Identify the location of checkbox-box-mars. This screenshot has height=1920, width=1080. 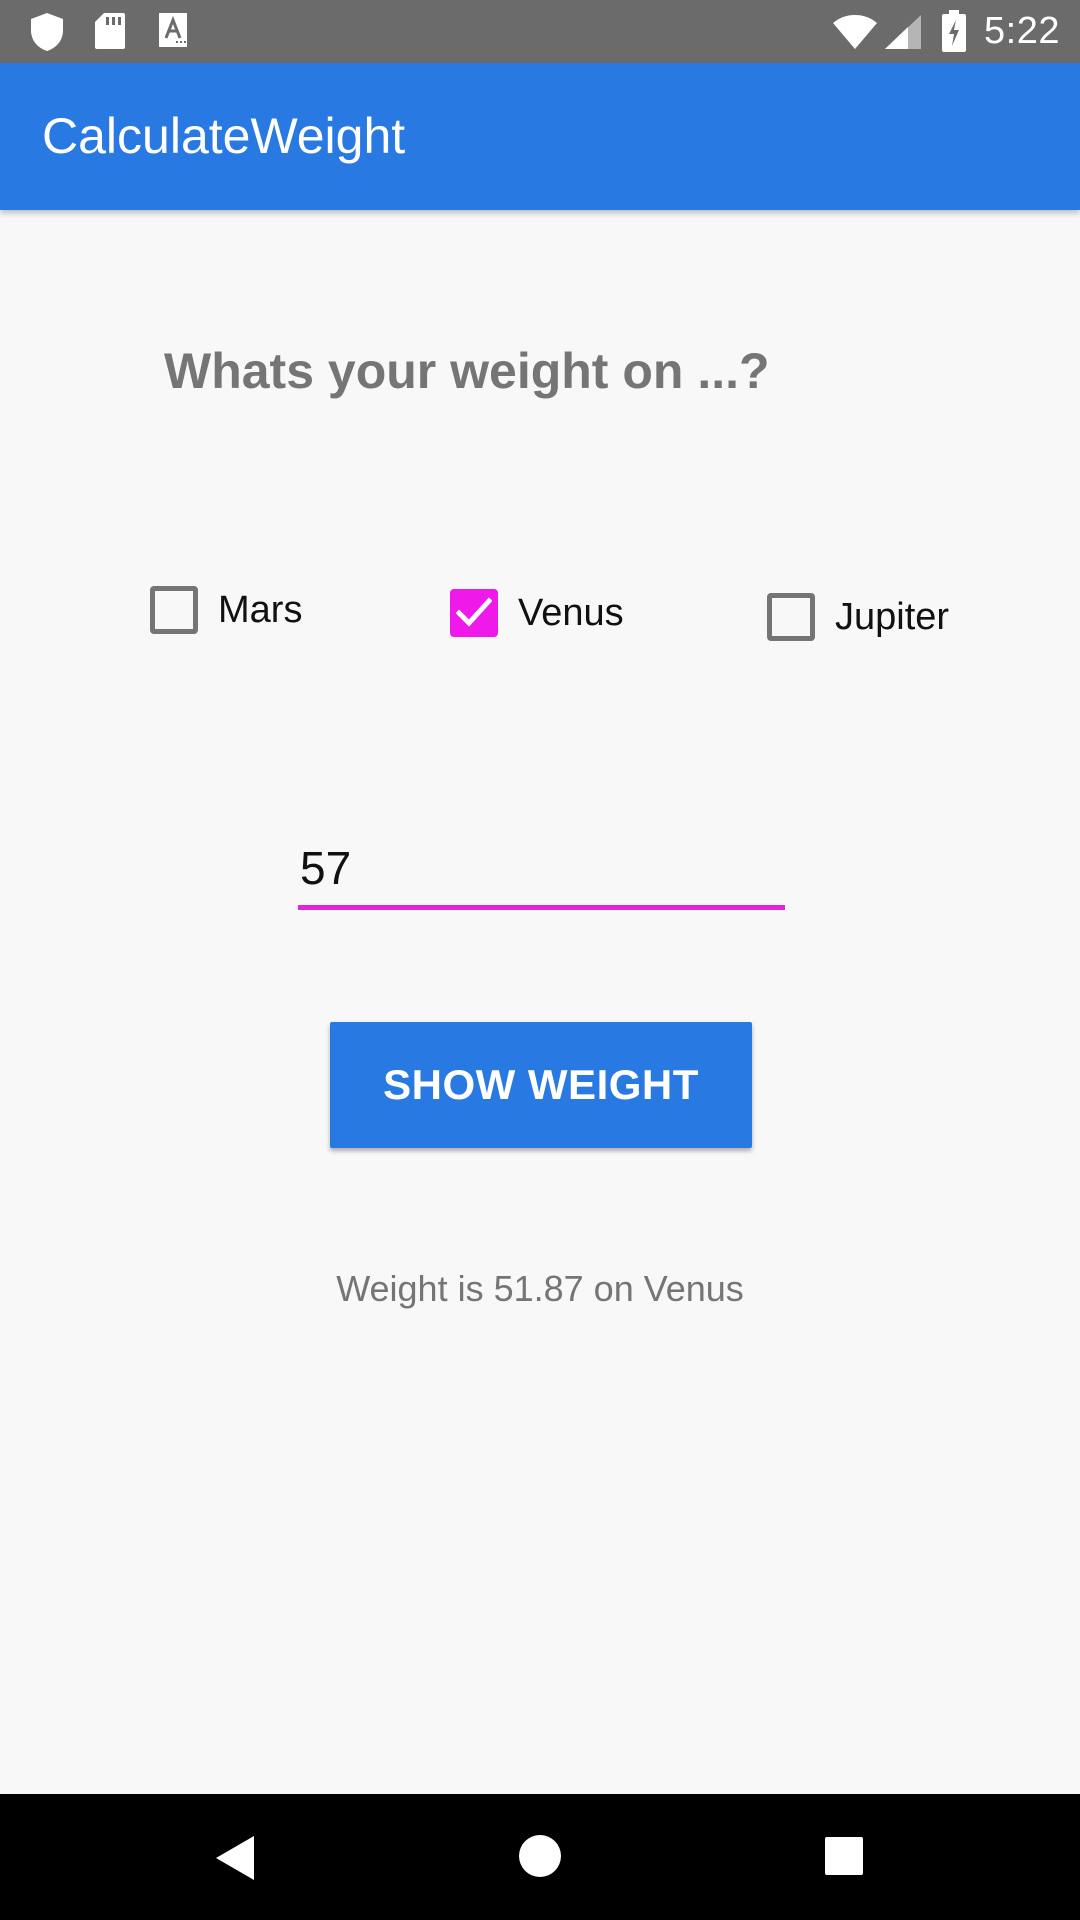
(174, 610).